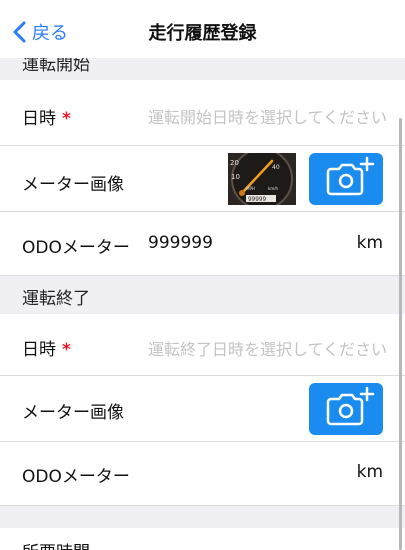 Image resolution: width=405 pixels, height=550 pixels. Describe the element at coordinates (369, 243) in the screenshot. I see `start-odo-unit: km` at that location.